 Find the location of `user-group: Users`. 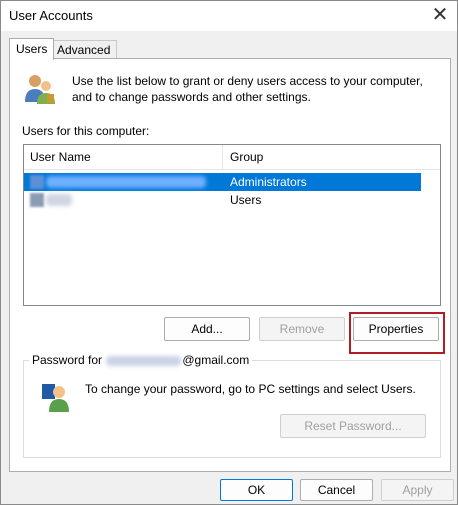

user-group: Users is located at coordinates (246, 200).